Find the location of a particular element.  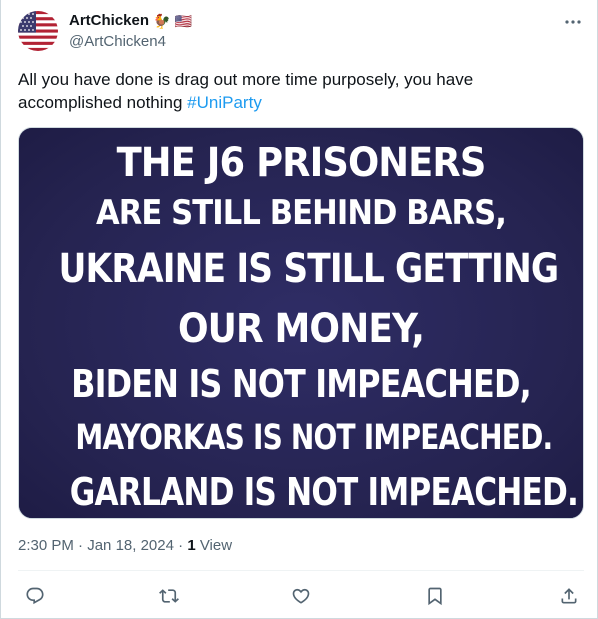

meme-line-5: BIDEN IS NOT IMPEACHED, is located at coordinates (301, 384).